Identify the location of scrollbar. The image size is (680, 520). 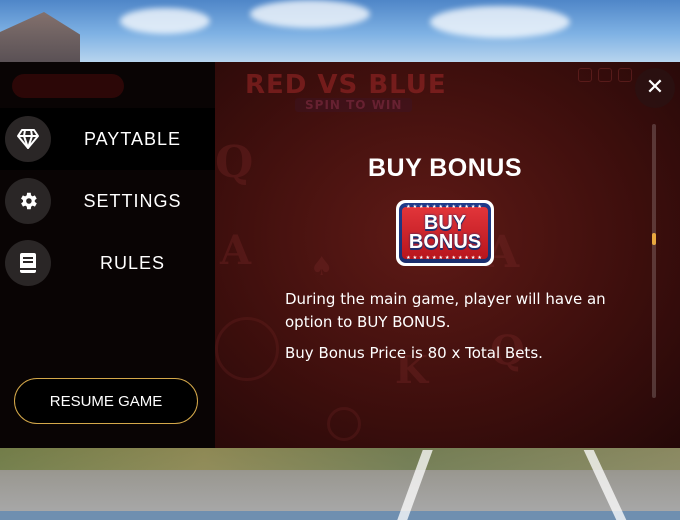
(654, 261).